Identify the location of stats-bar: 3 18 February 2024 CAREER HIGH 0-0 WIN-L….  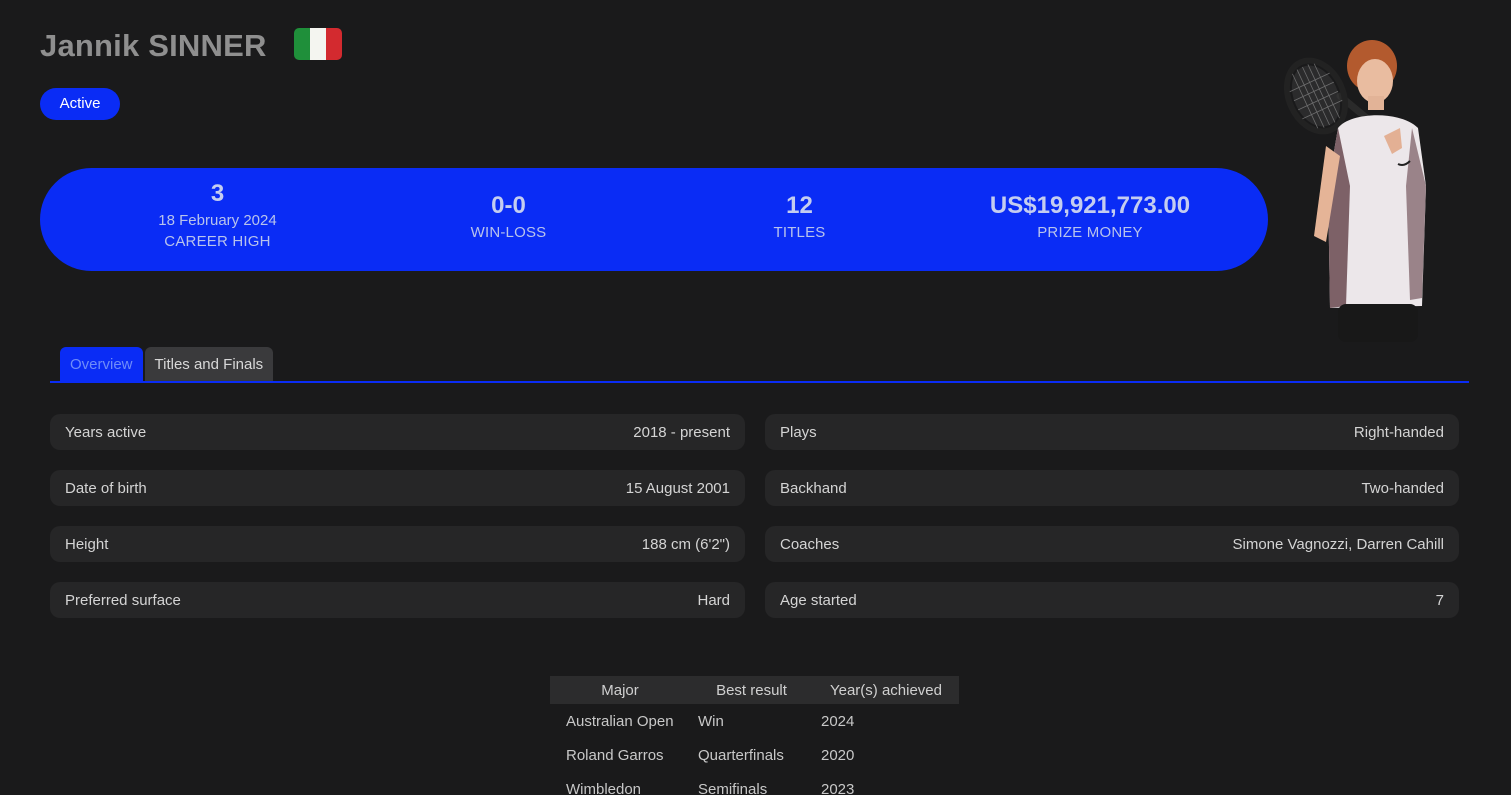
(654, 219).